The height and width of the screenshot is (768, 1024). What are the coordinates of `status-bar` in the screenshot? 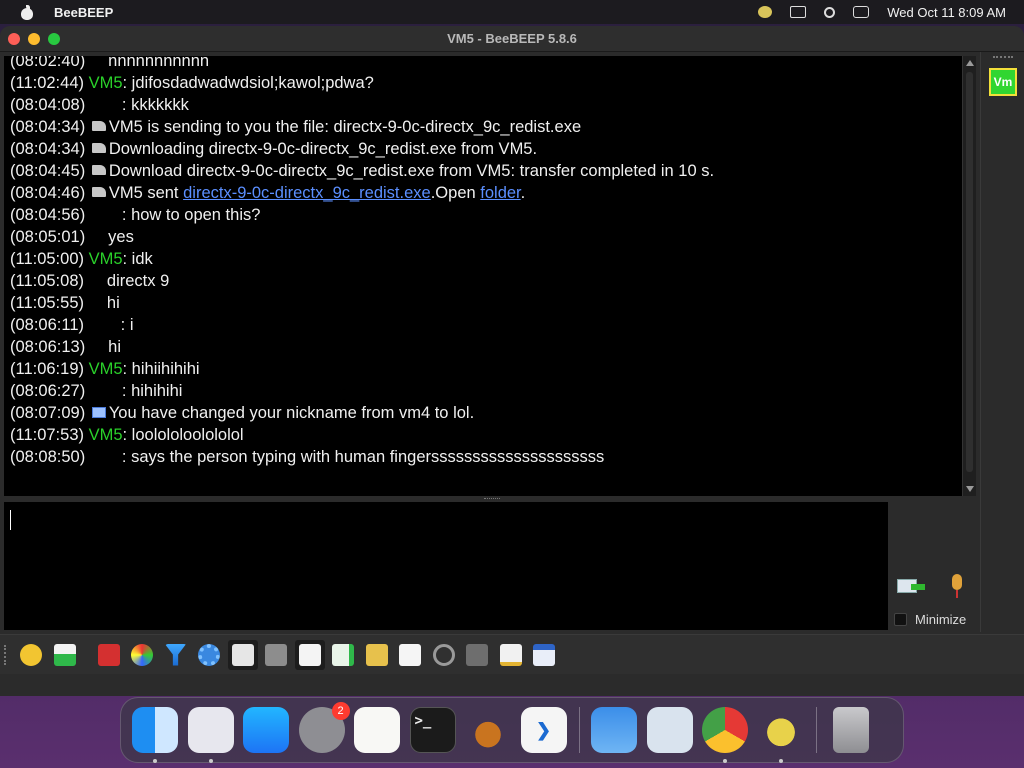 It's located at (512, 686).